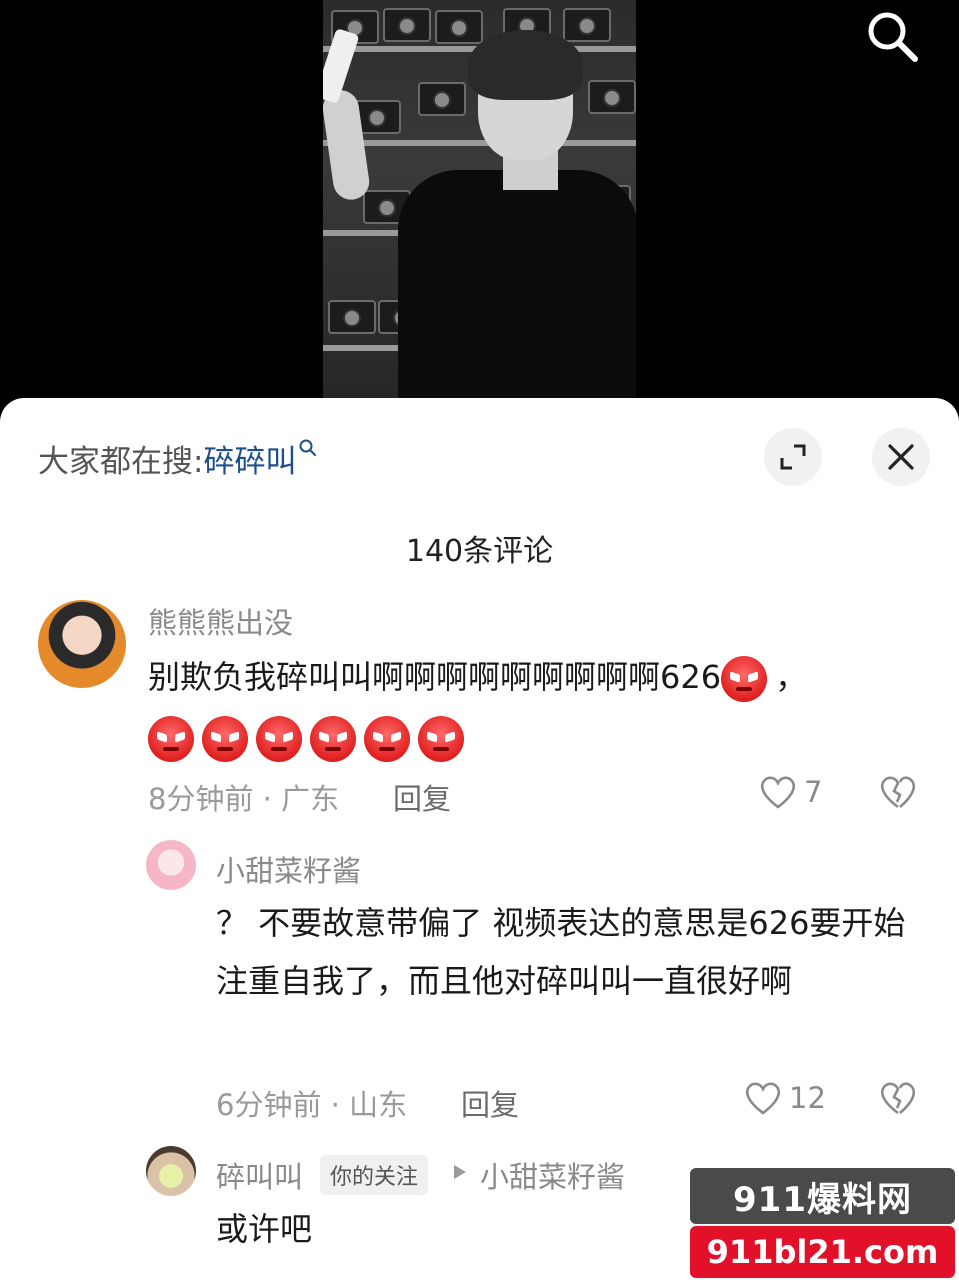 The width and height of the screenshot is (959, 1280). Describe the element at coordinates (220, 621) in the screenshot. I see `comment-username: 熊熊熊出没` at that location.